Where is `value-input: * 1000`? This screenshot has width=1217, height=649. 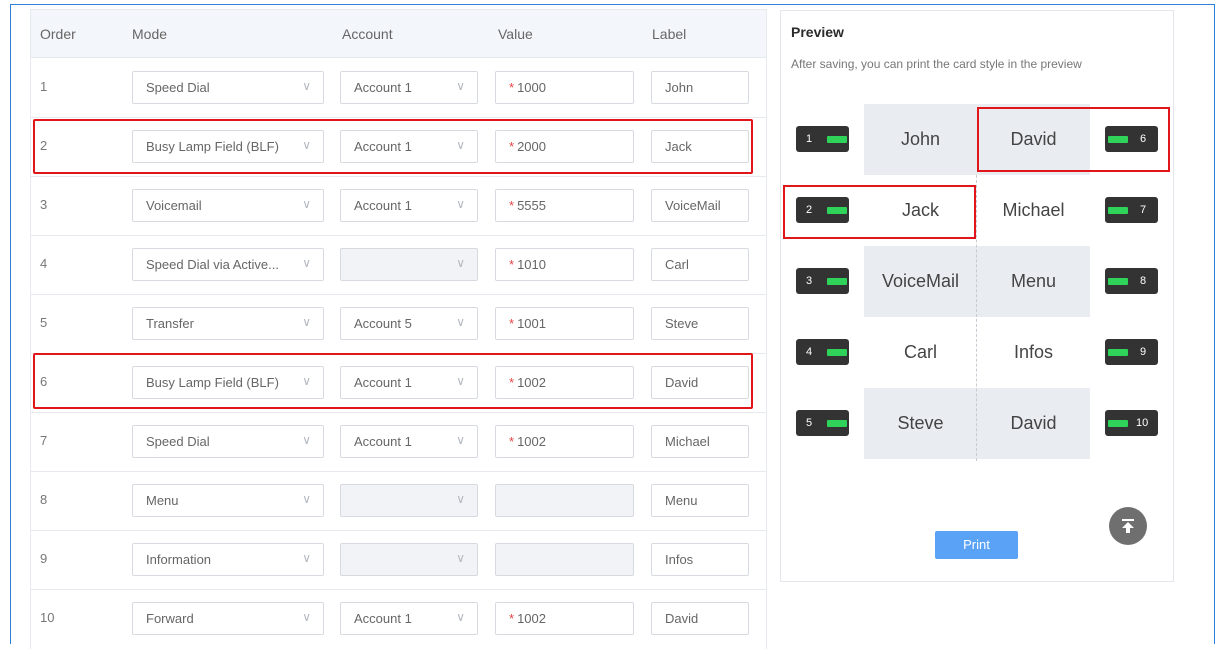
value-input: * 1000 is located at coordinates (564, 87).